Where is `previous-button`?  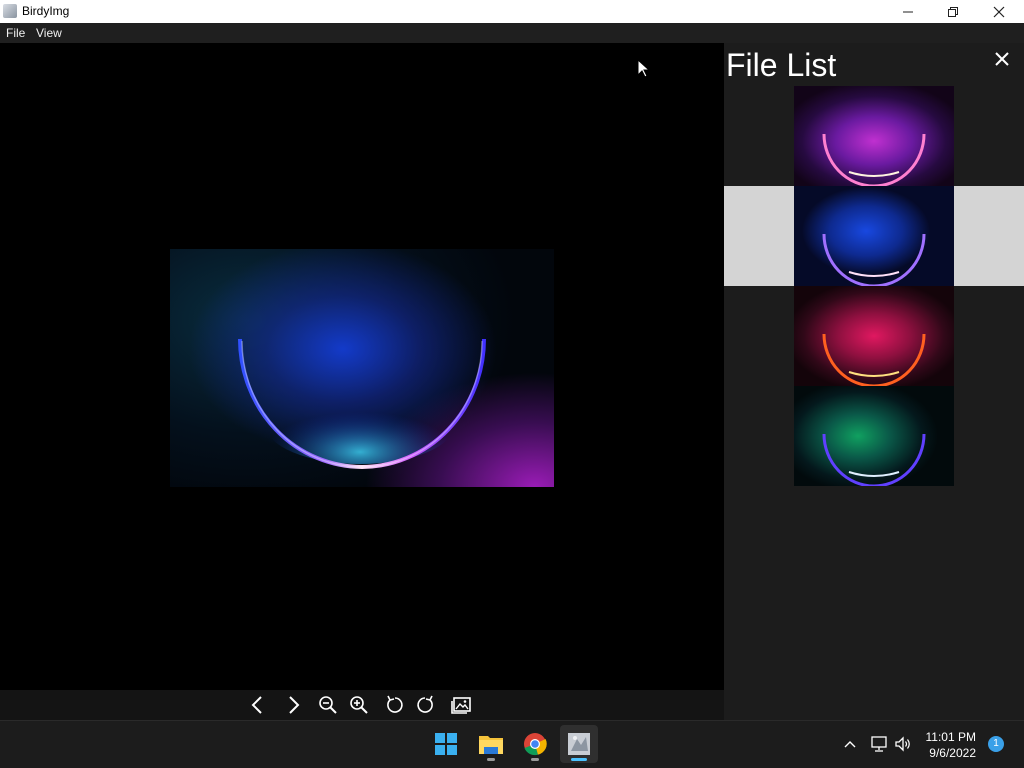
previous-button is located at coordinates (258, 705).